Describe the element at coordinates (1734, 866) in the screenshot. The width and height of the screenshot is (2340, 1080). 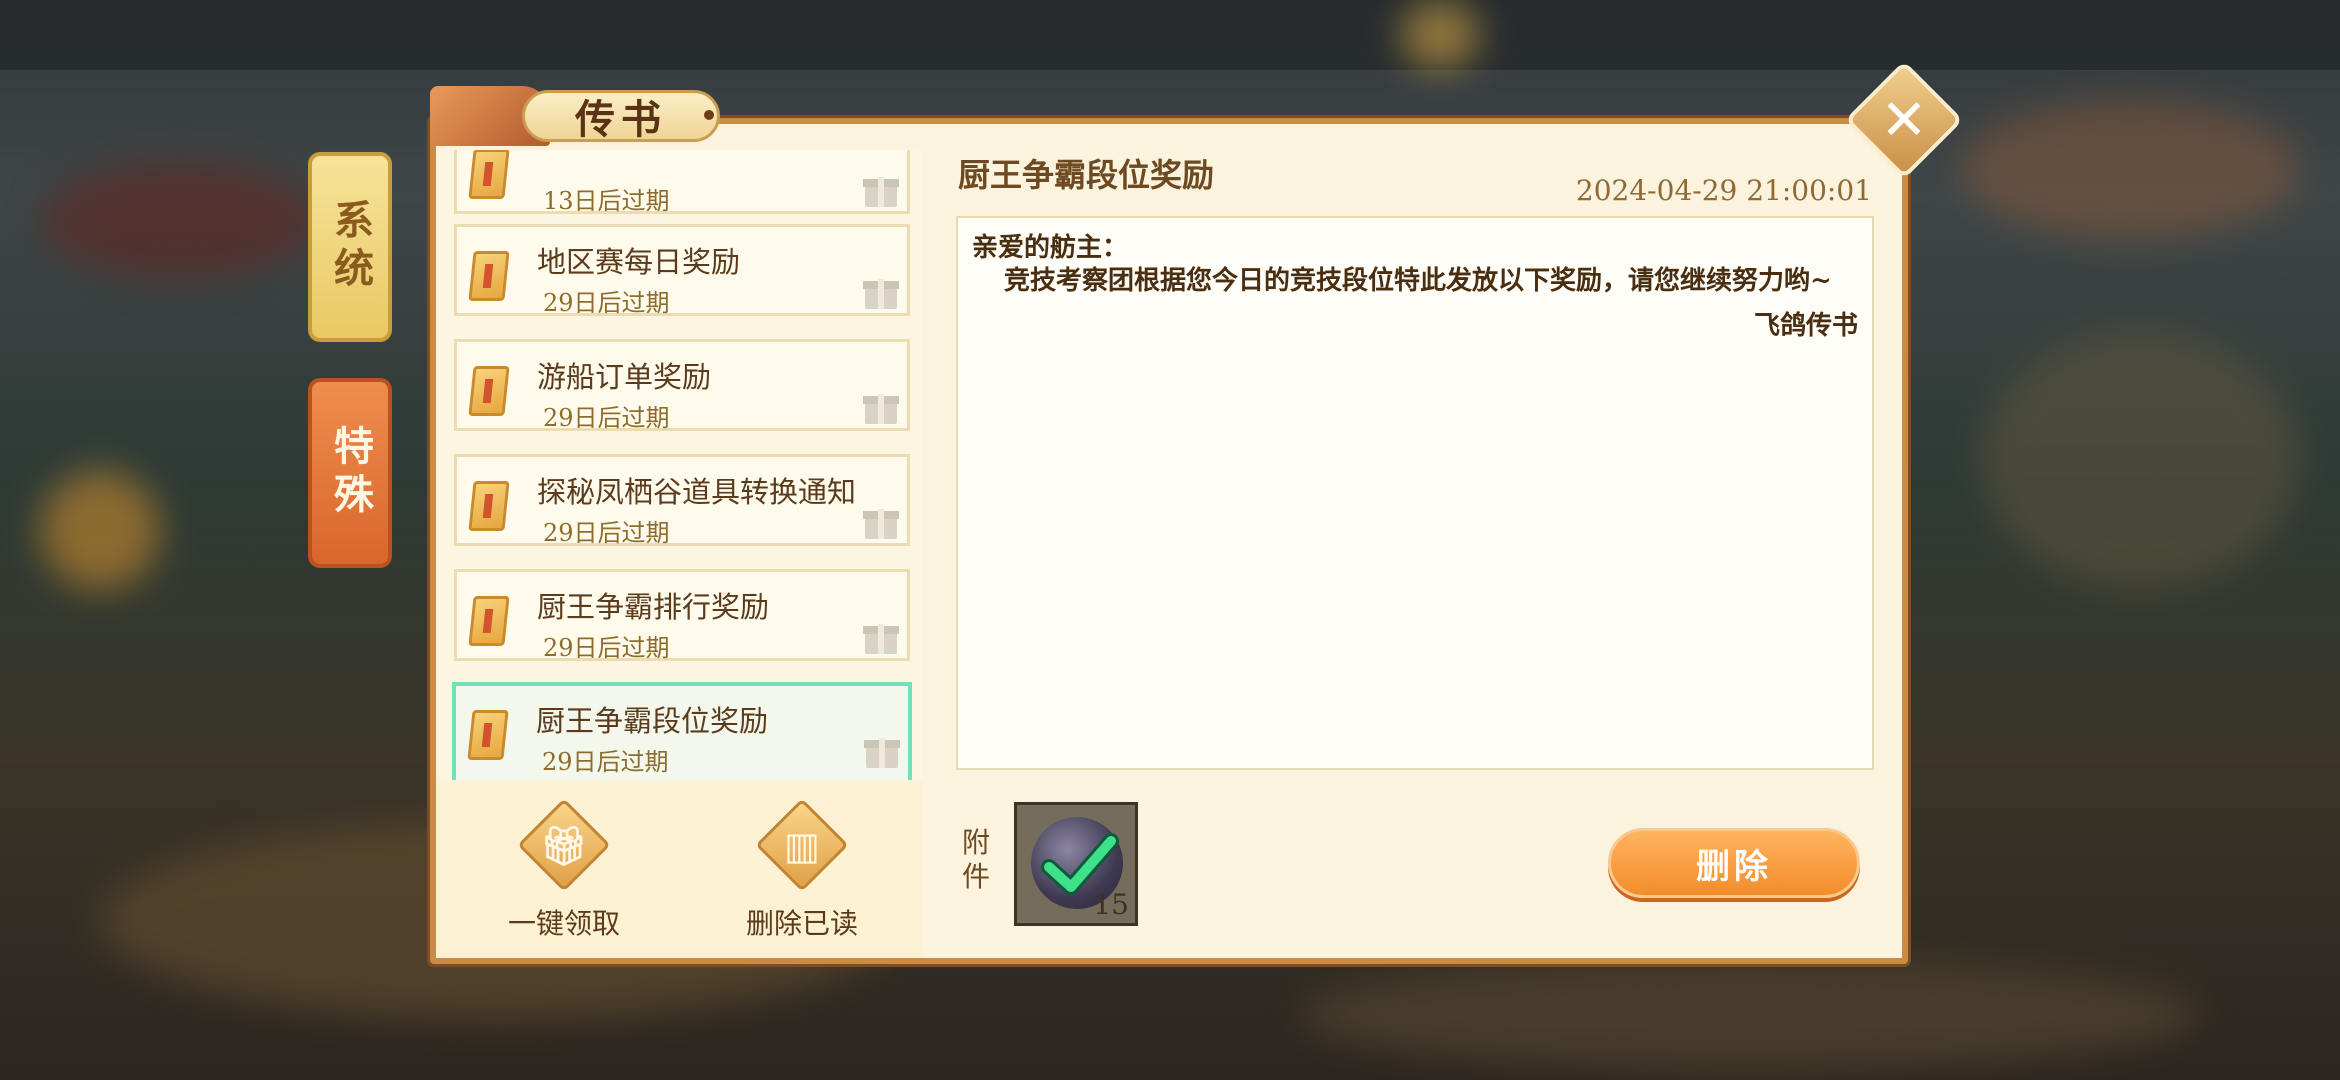
I see `delete-button-label: 删除` at that location.